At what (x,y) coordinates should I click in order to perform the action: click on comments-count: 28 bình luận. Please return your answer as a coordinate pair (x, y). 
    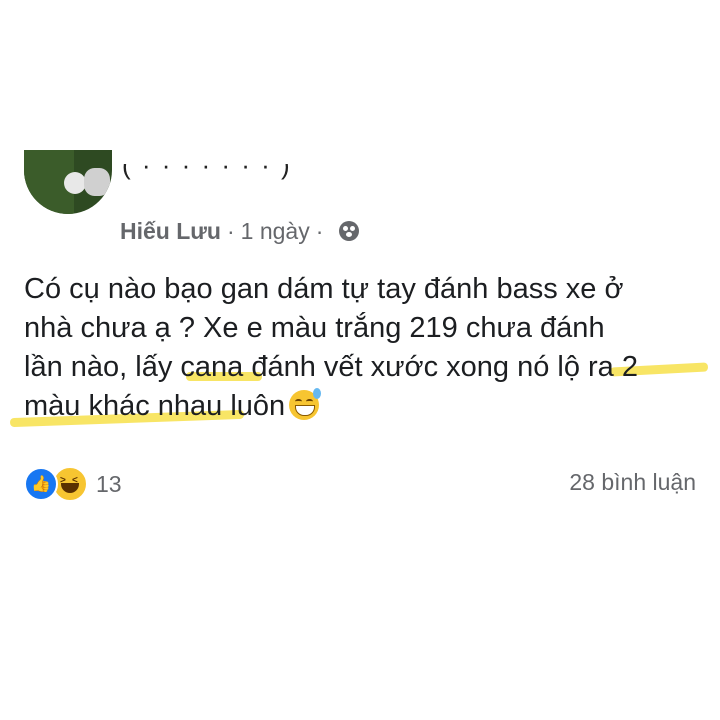
    Looking at the image, I should click on (632, 482).